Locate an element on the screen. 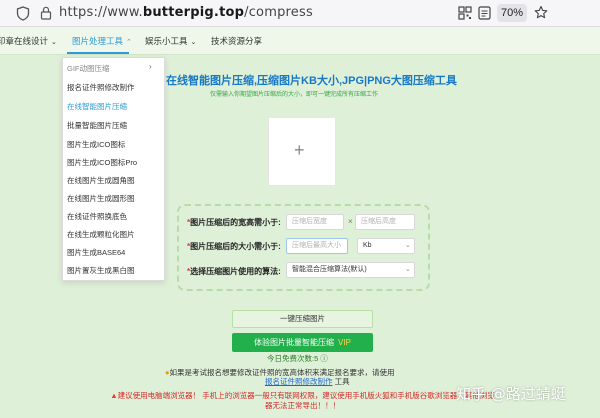  algorithm-value: 智能混合压缩算法(默认) is located at coordinates (329, 269).